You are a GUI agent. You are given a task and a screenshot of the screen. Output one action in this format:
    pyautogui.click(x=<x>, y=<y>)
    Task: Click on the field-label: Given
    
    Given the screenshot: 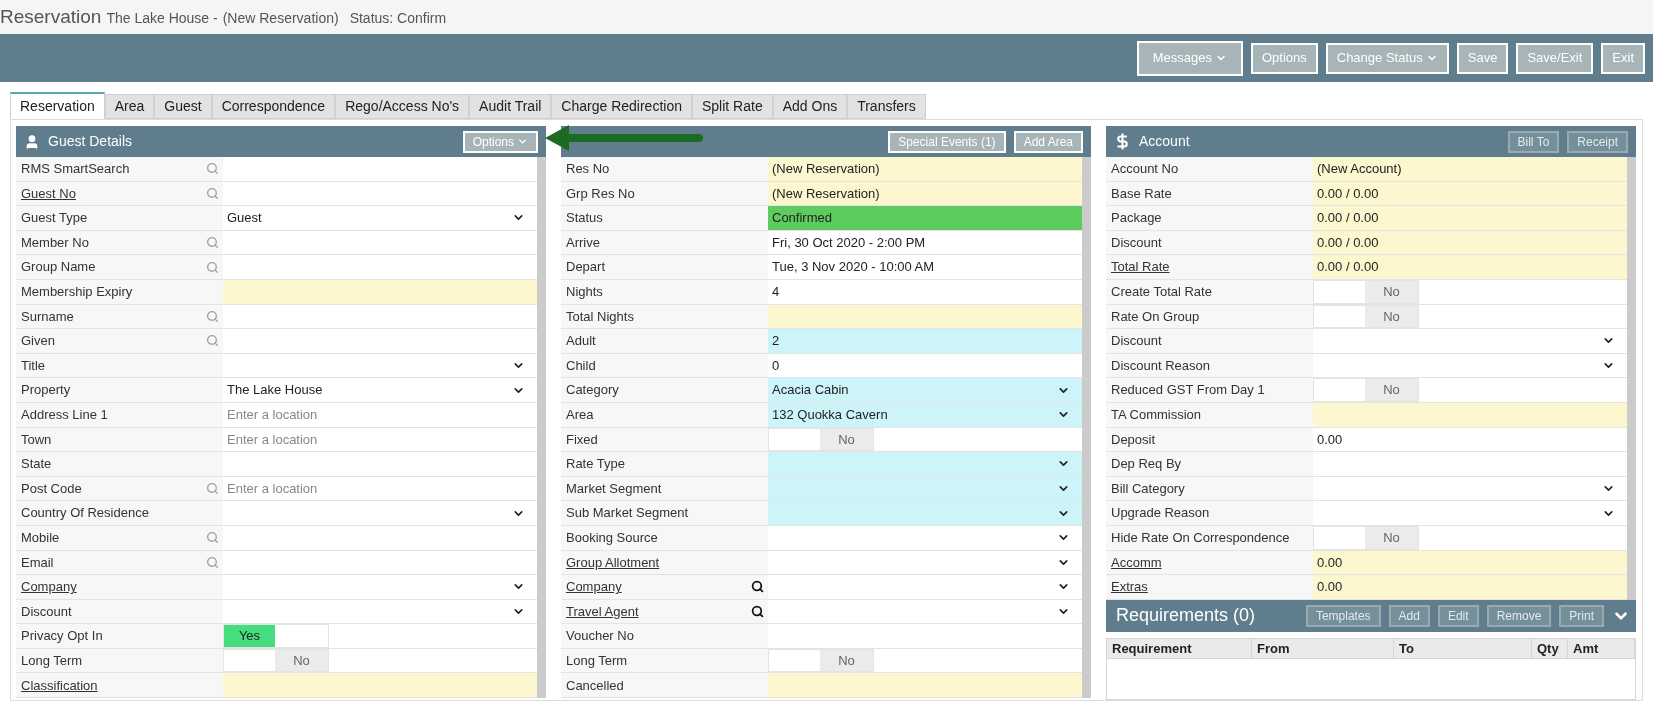 What is the action you would take?
    pyautogui.click(x=38, y=341)
    